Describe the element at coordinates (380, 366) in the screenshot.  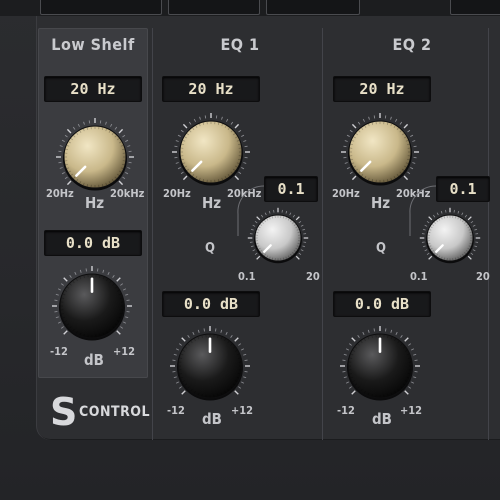
I see `eq2-gain-knob` at that location.